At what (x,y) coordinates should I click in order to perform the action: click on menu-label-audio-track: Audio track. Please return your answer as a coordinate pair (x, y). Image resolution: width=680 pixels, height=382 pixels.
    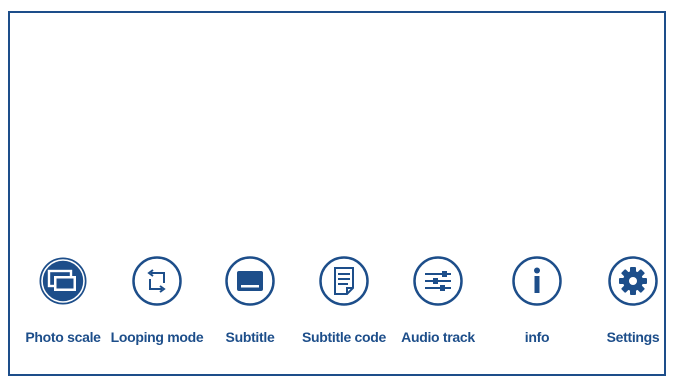
    Looking at the image, I should click on (438, 337).